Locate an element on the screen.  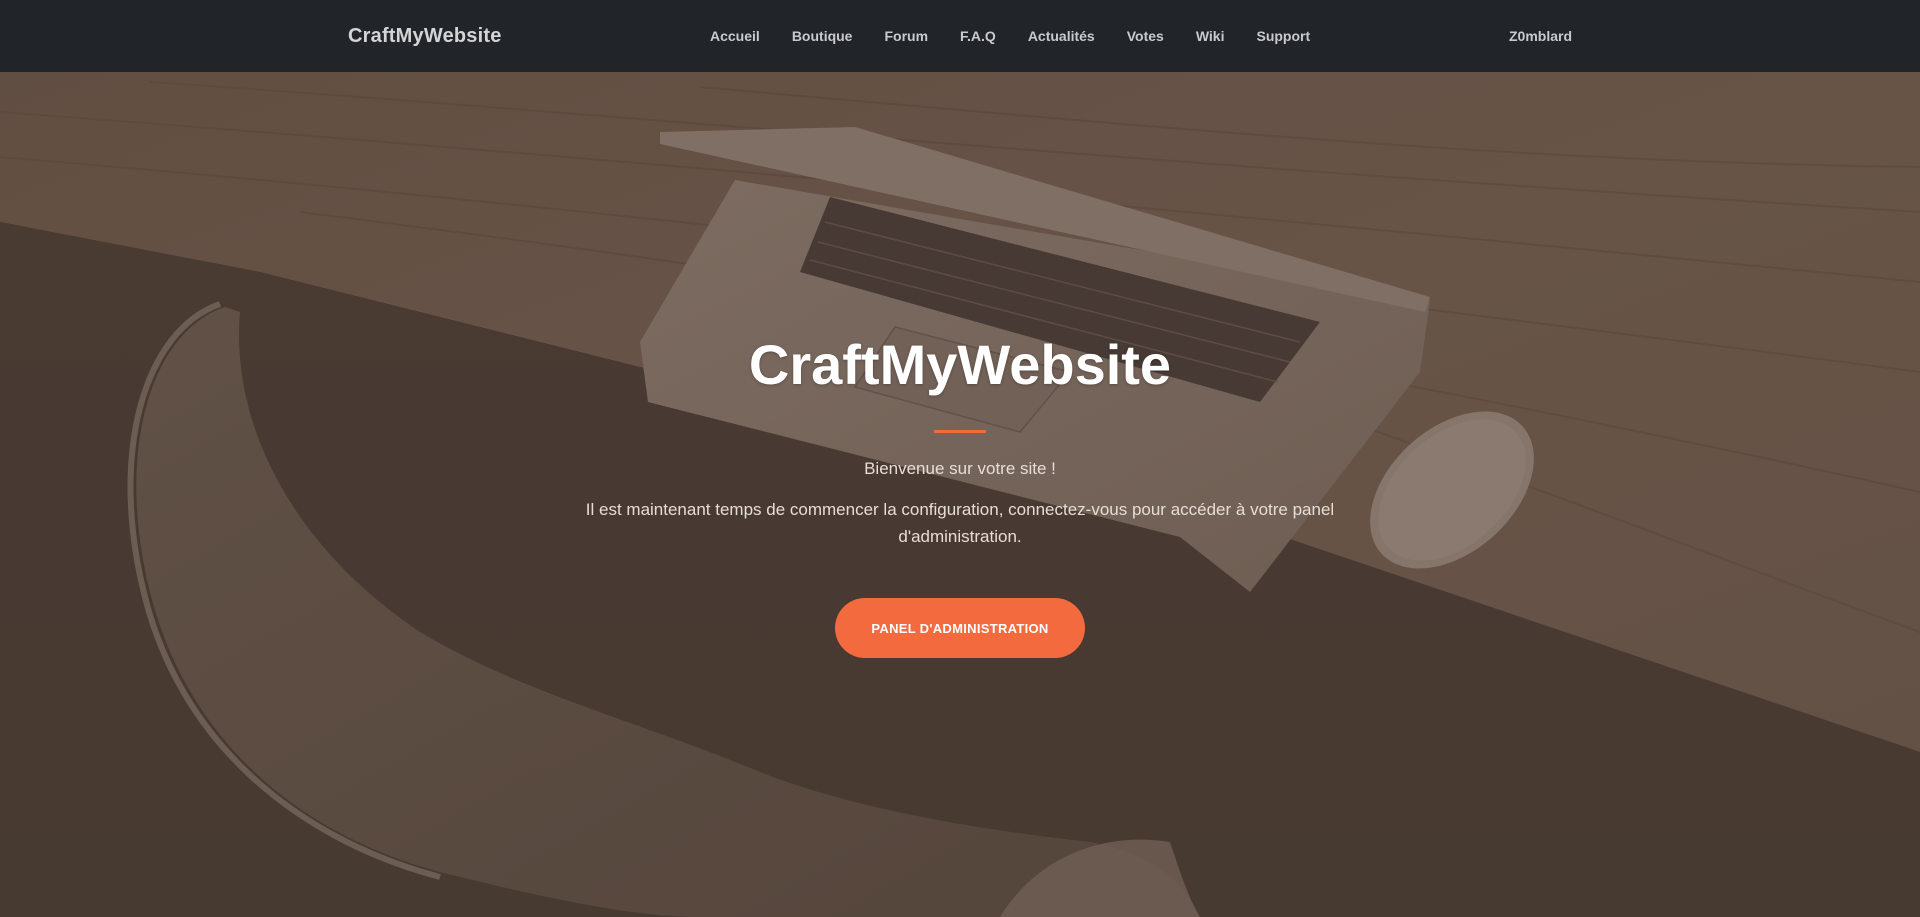
nav-item-wiki: Wiki is located at coordinates (1210, 36).